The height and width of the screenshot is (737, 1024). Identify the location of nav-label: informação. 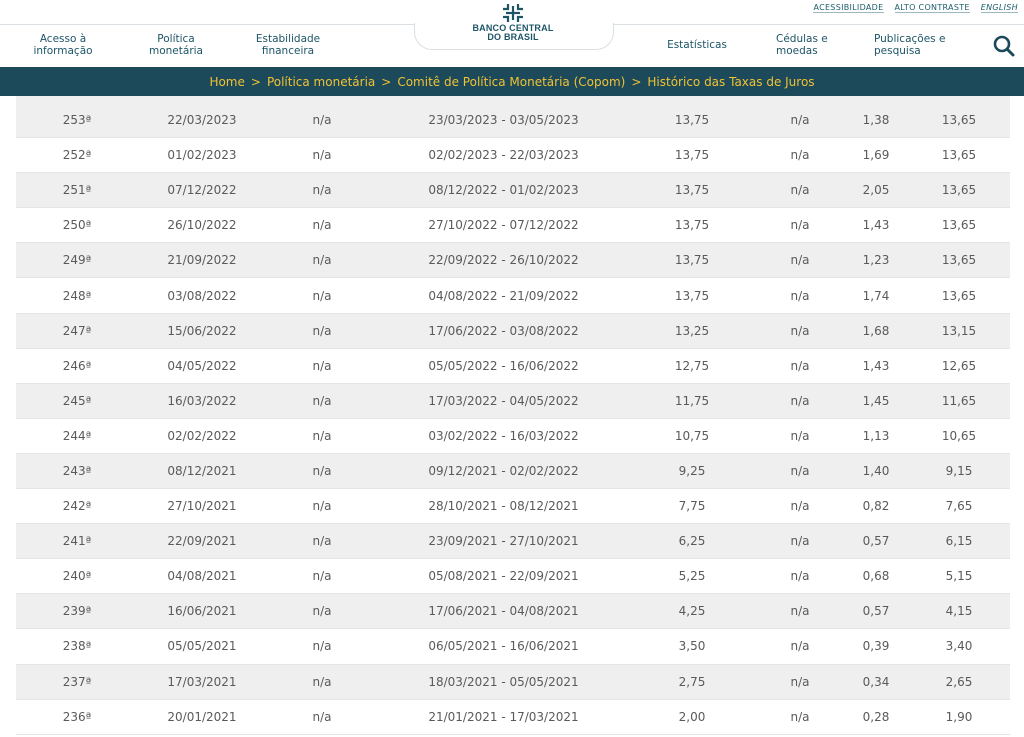
(63, 51).